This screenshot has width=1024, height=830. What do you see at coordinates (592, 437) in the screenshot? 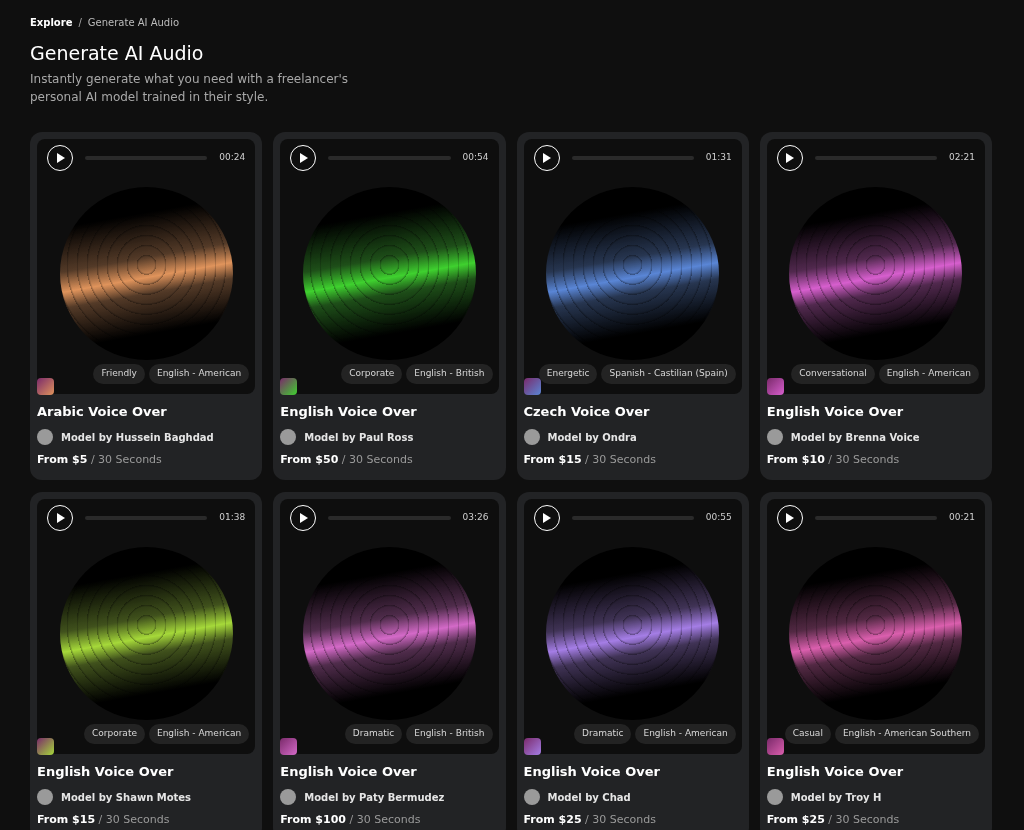
I see `model-author: Model by Ondra` at bounding box center [592, 437].